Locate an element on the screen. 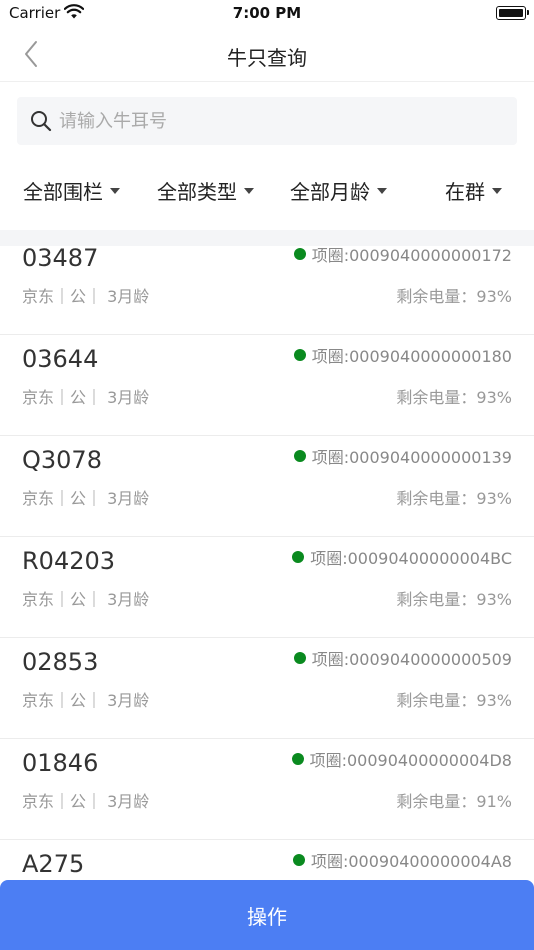  collar-info: 项圈:00090400000004A8 is located at coordinates (402, 860).